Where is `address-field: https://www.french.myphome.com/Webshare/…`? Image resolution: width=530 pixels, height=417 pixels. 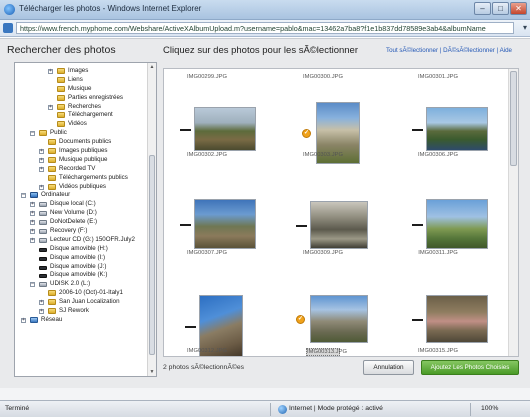
address-field: https://www.french.myphome.com/Webshare/… is located at coordinates (265, 28).